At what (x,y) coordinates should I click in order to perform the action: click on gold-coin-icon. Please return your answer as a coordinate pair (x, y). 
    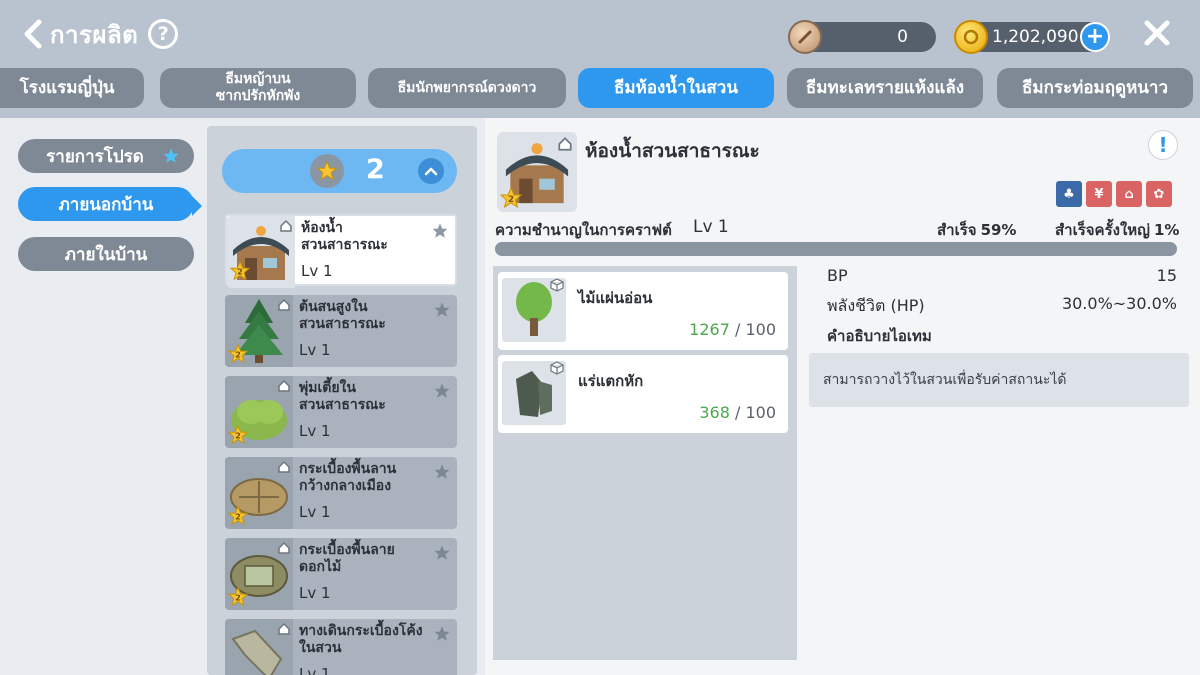
    Looking at the image, I should click on (971, 37).